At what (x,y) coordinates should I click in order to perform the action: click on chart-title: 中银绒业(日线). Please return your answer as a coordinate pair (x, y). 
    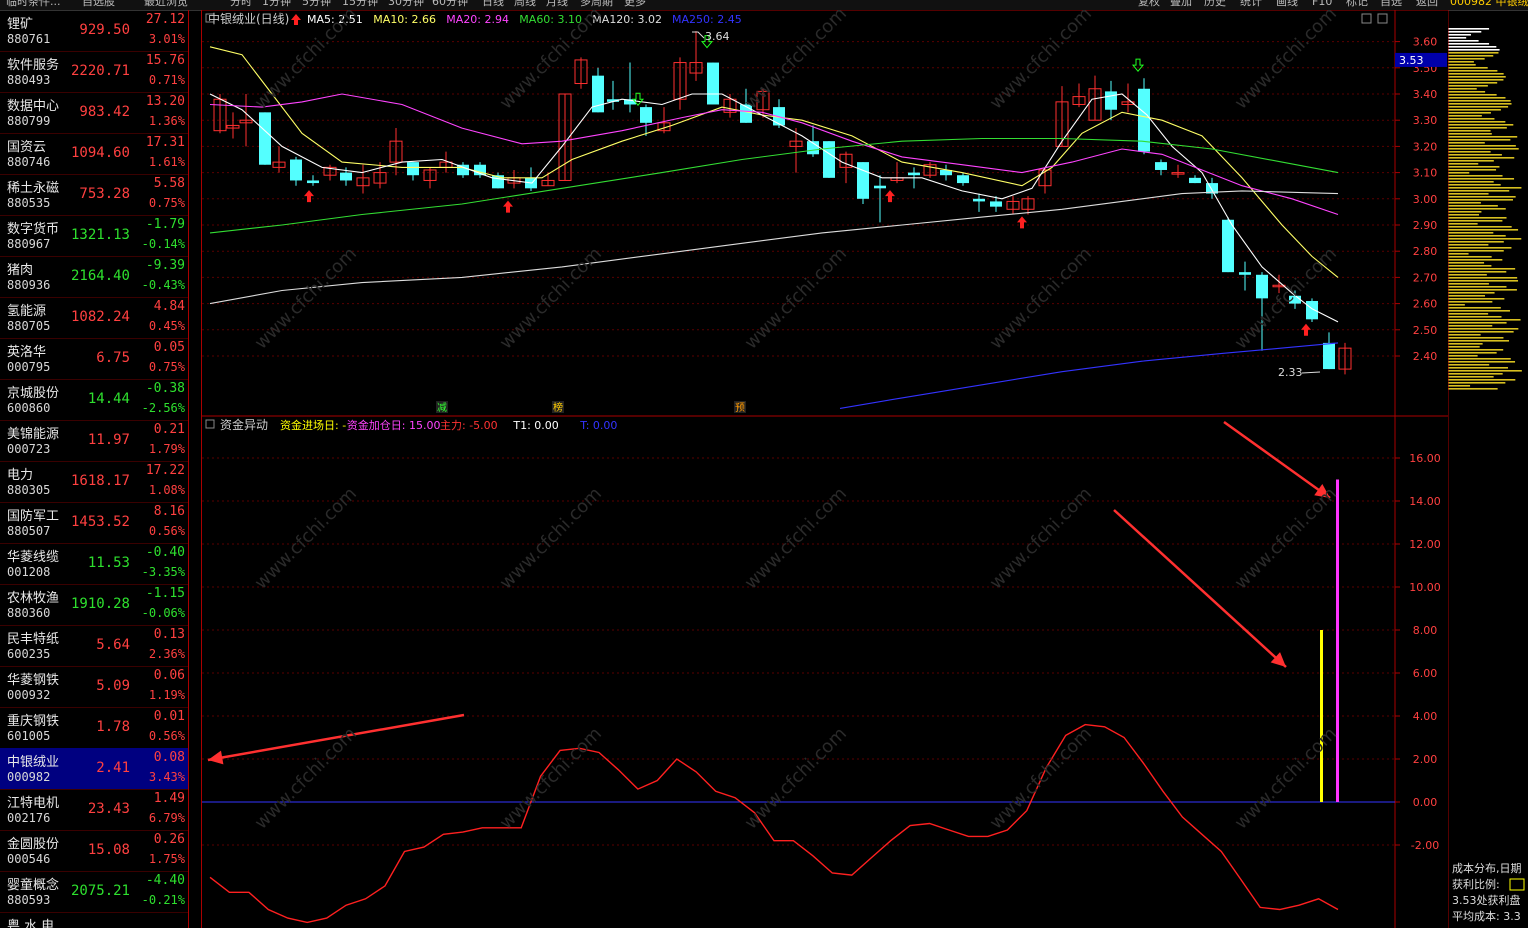
    Looking at the image, I should click on (248, 18).